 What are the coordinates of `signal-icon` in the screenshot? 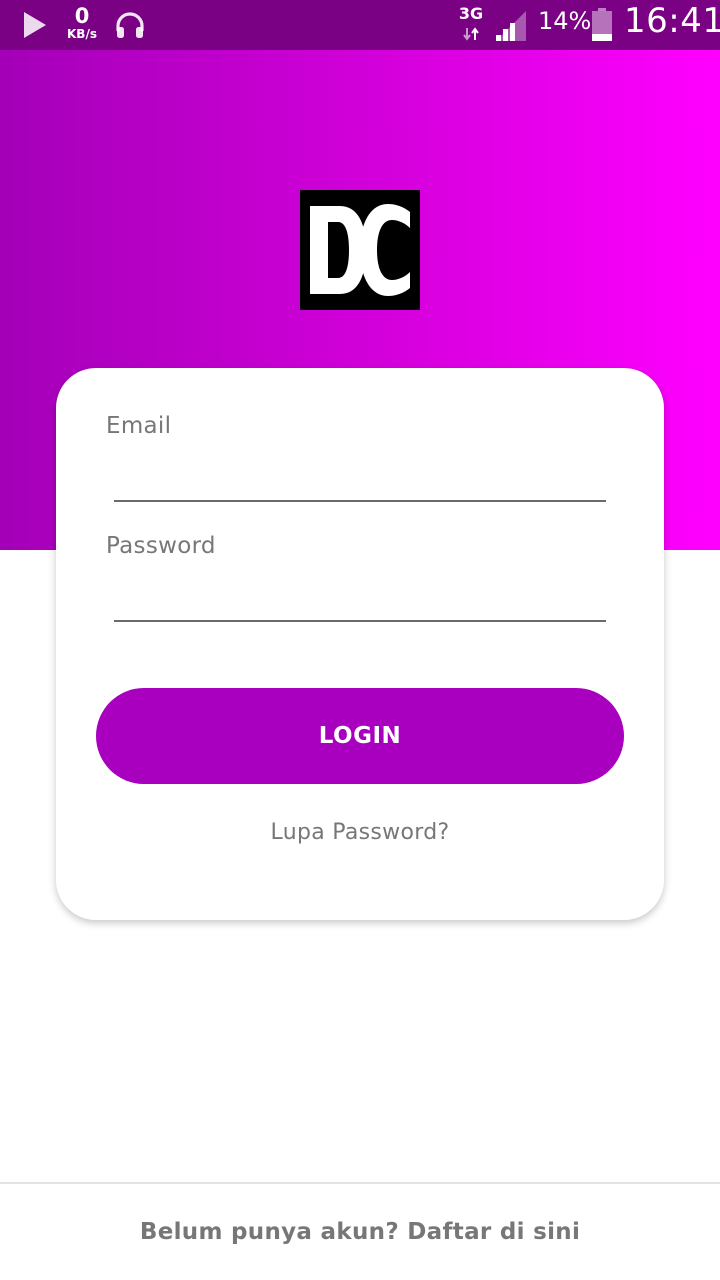 It's located at (511, 28).